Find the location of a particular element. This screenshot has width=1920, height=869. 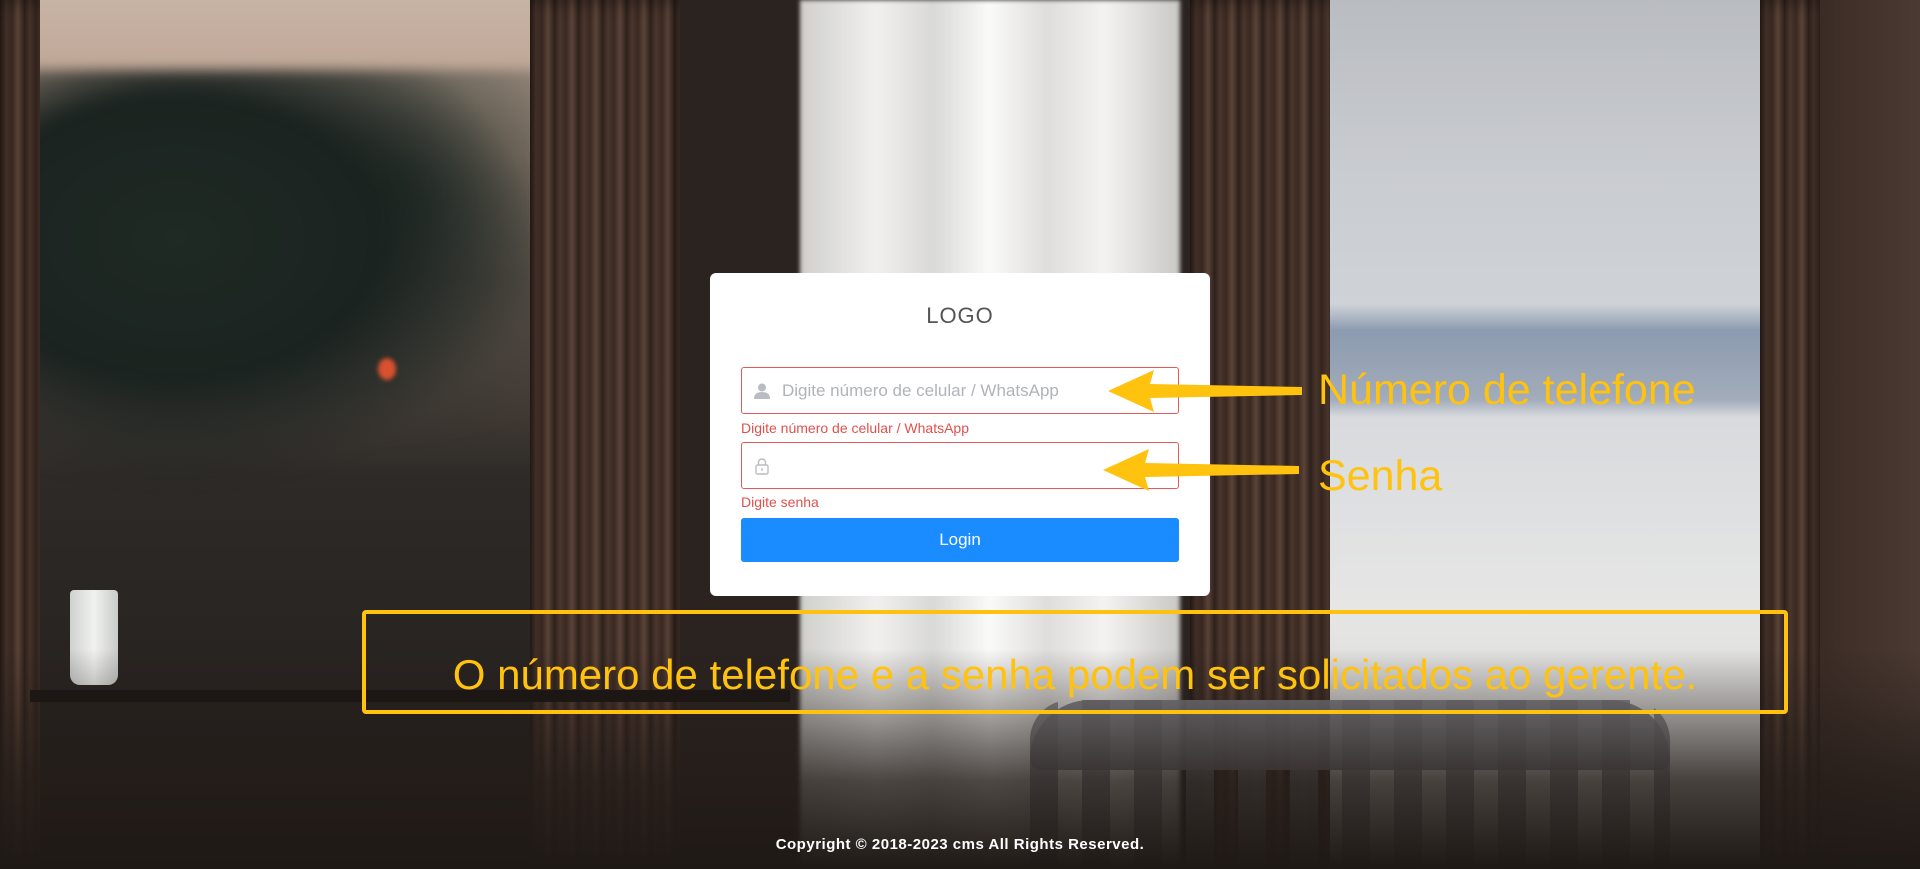

annotation-password-label: Senha is located at coordinates (1380, 476).